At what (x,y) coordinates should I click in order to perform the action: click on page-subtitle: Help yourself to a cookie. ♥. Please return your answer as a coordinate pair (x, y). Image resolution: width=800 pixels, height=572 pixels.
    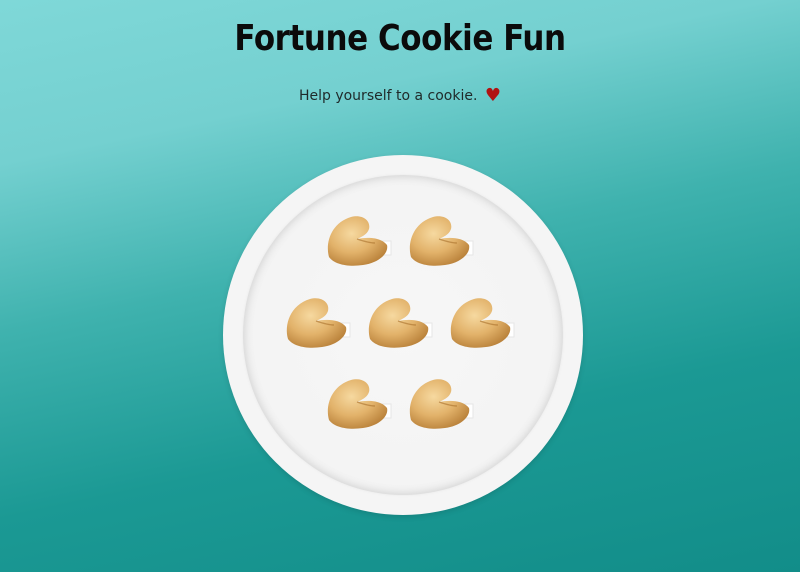
    Looking at the image, I should click on (400, 95).